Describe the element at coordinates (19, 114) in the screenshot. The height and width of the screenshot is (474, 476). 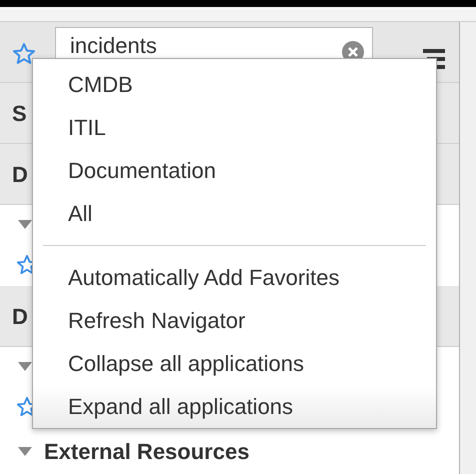
I see `section-title: S` at that location.